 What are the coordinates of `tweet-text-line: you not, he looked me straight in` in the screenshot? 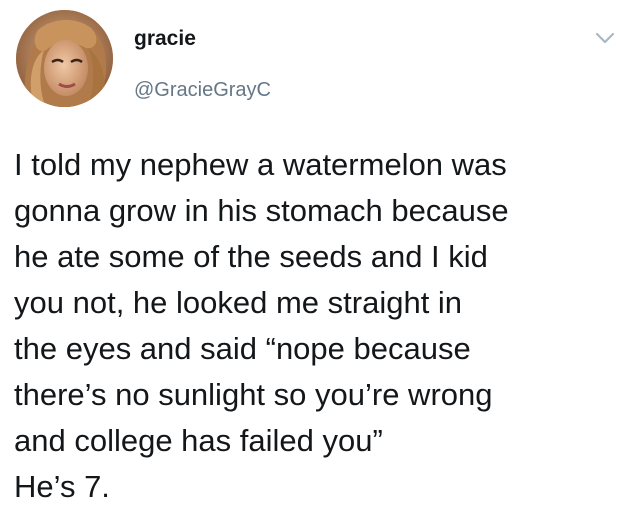 It's located at (238, 302).